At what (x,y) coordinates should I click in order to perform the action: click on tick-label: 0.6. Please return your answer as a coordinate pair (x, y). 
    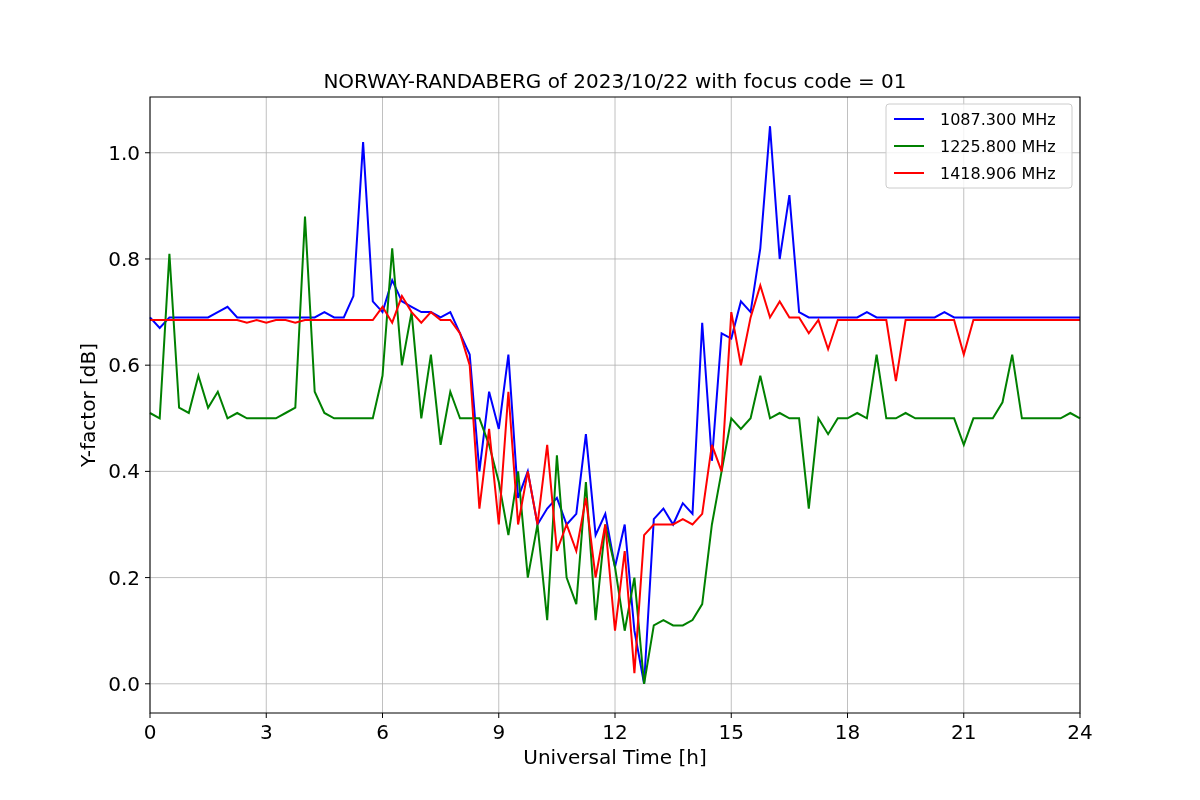
    Looking at the image, I should click on (124, 365).